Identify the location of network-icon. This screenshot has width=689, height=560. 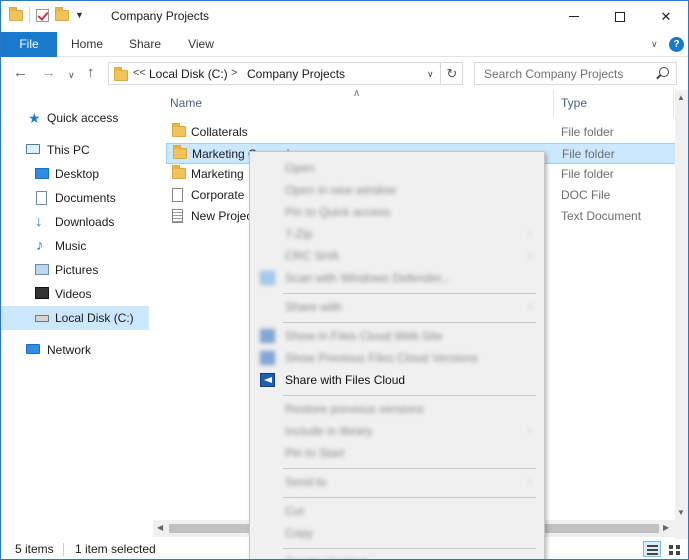
(33, 349).